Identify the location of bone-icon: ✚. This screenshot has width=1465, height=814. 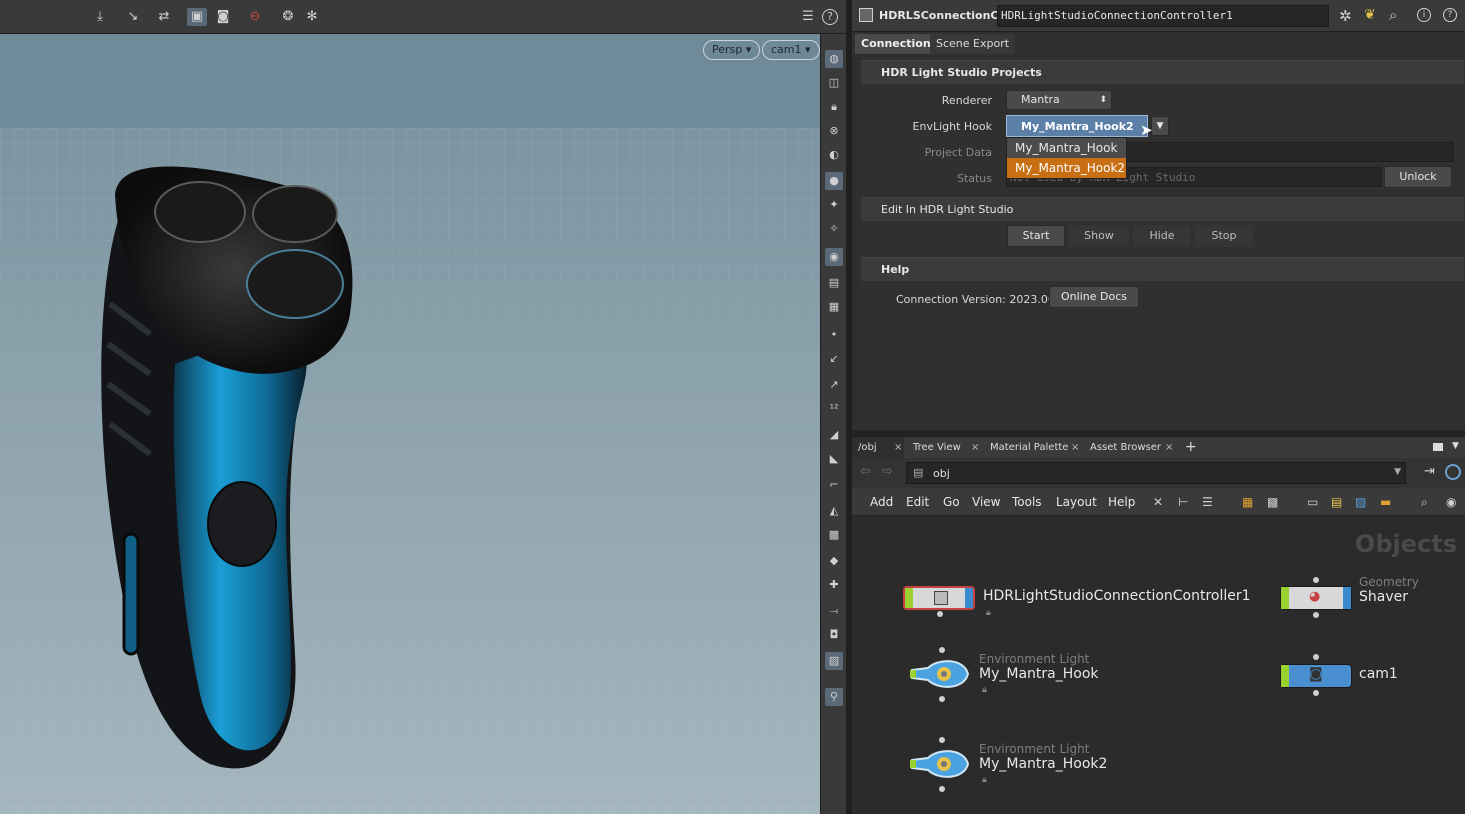
(834, 585).